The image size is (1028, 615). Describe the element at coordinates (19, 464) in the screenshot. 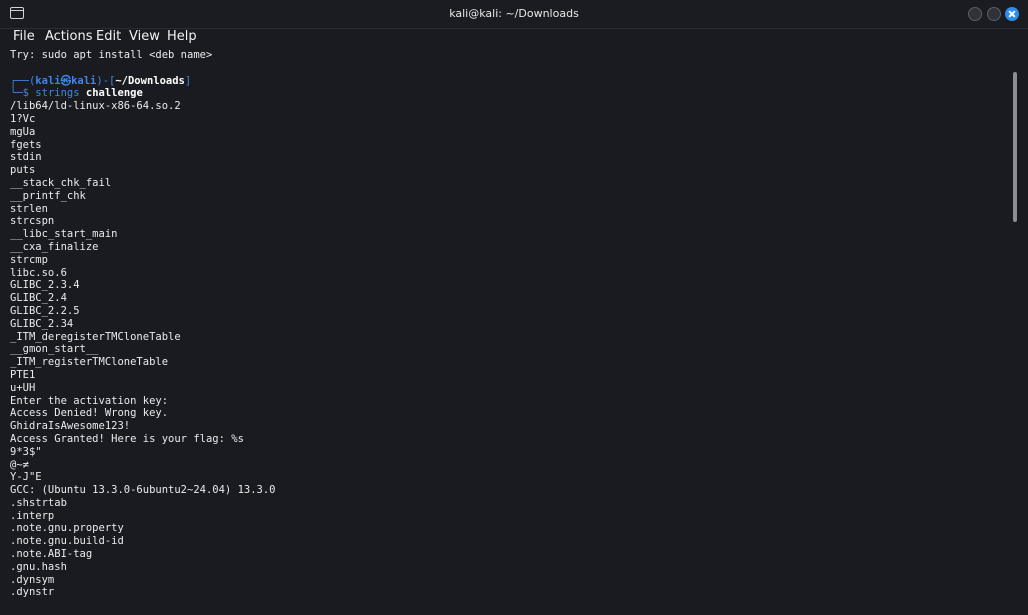

I see `output-line: @~≠` at that location.